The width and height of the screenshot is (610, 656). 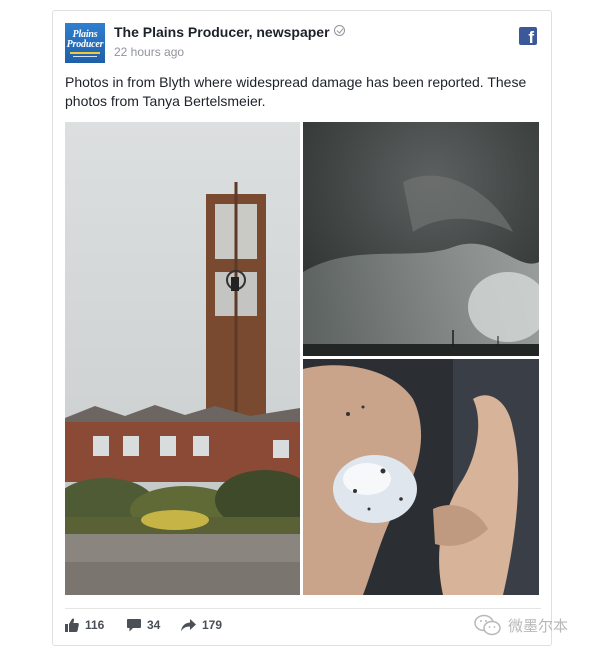 I want to click on watermark: 微墨尔本, so click(x=521, y=625).